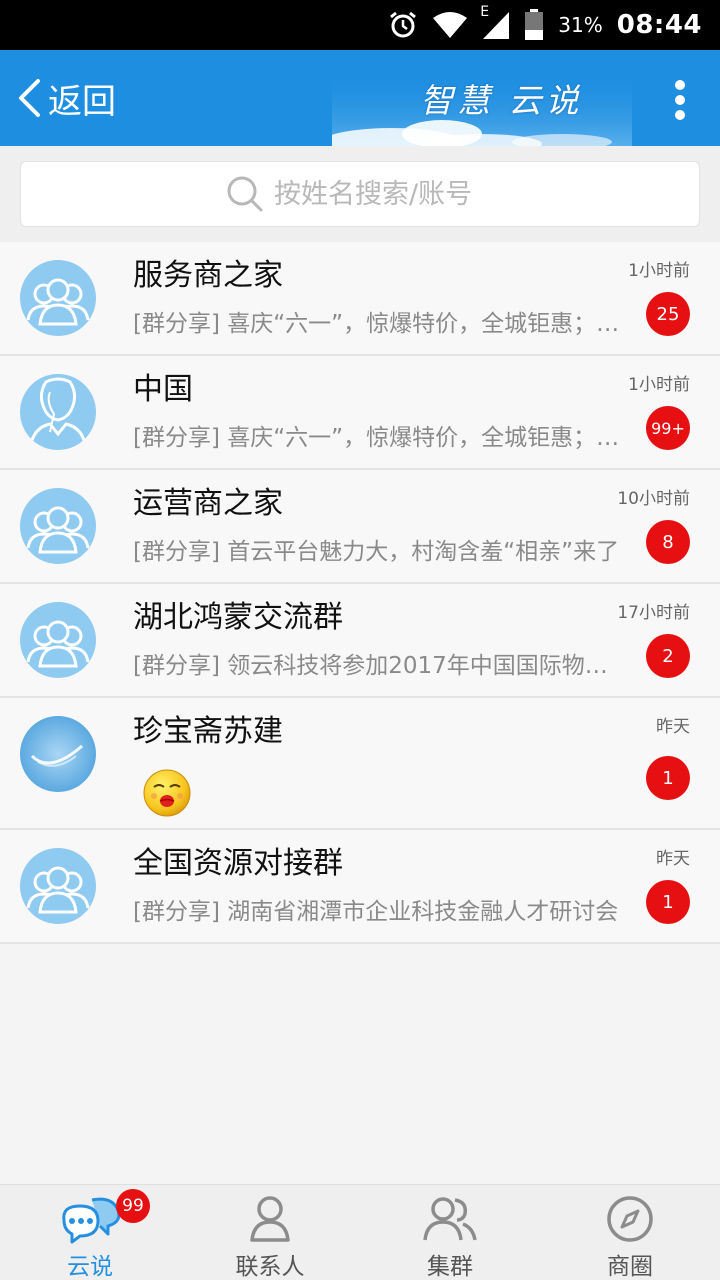 The image size is (720, 1280). I want to click on compass-icon, so click(630, 1219).